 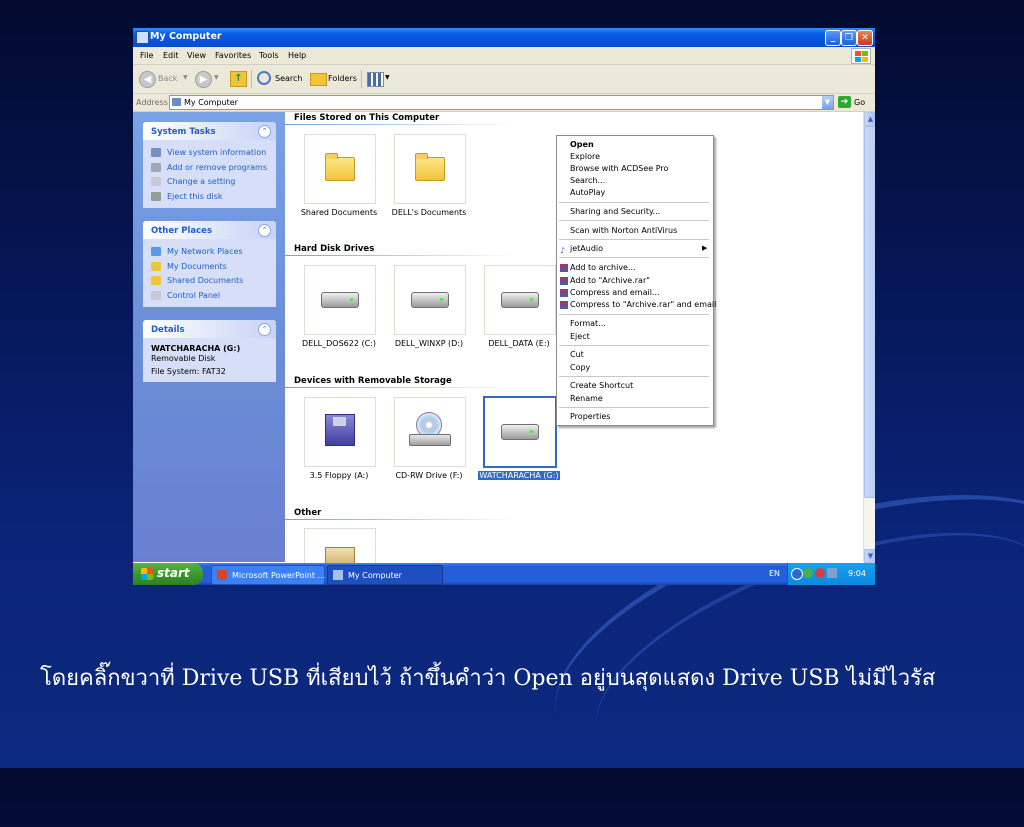 I want to click on other-places-header: Other Places ⌃, so click(x=209, y=230).